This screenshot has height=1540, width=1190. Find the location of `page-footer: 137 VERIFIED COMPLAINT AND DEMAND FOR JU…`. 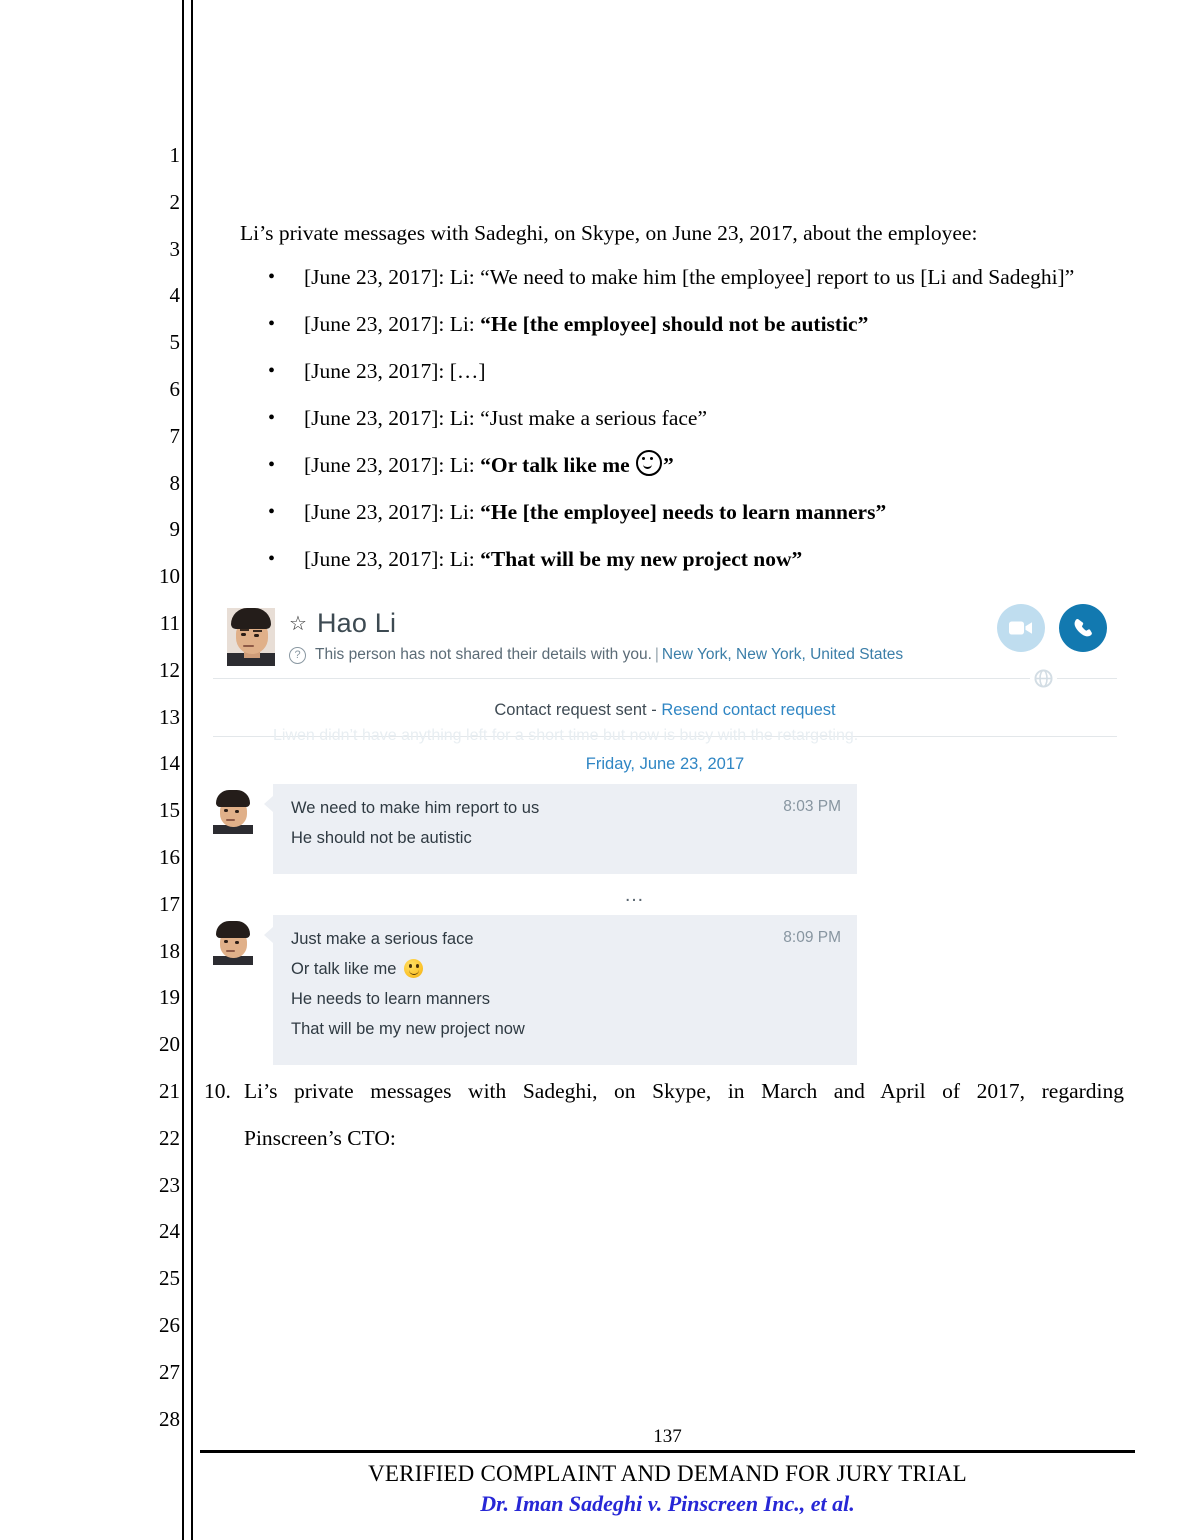

page-footer: 137 VERIFIED COMPLAINT AND DEMAND FOR JU… is located at coordinates (667, 1472).